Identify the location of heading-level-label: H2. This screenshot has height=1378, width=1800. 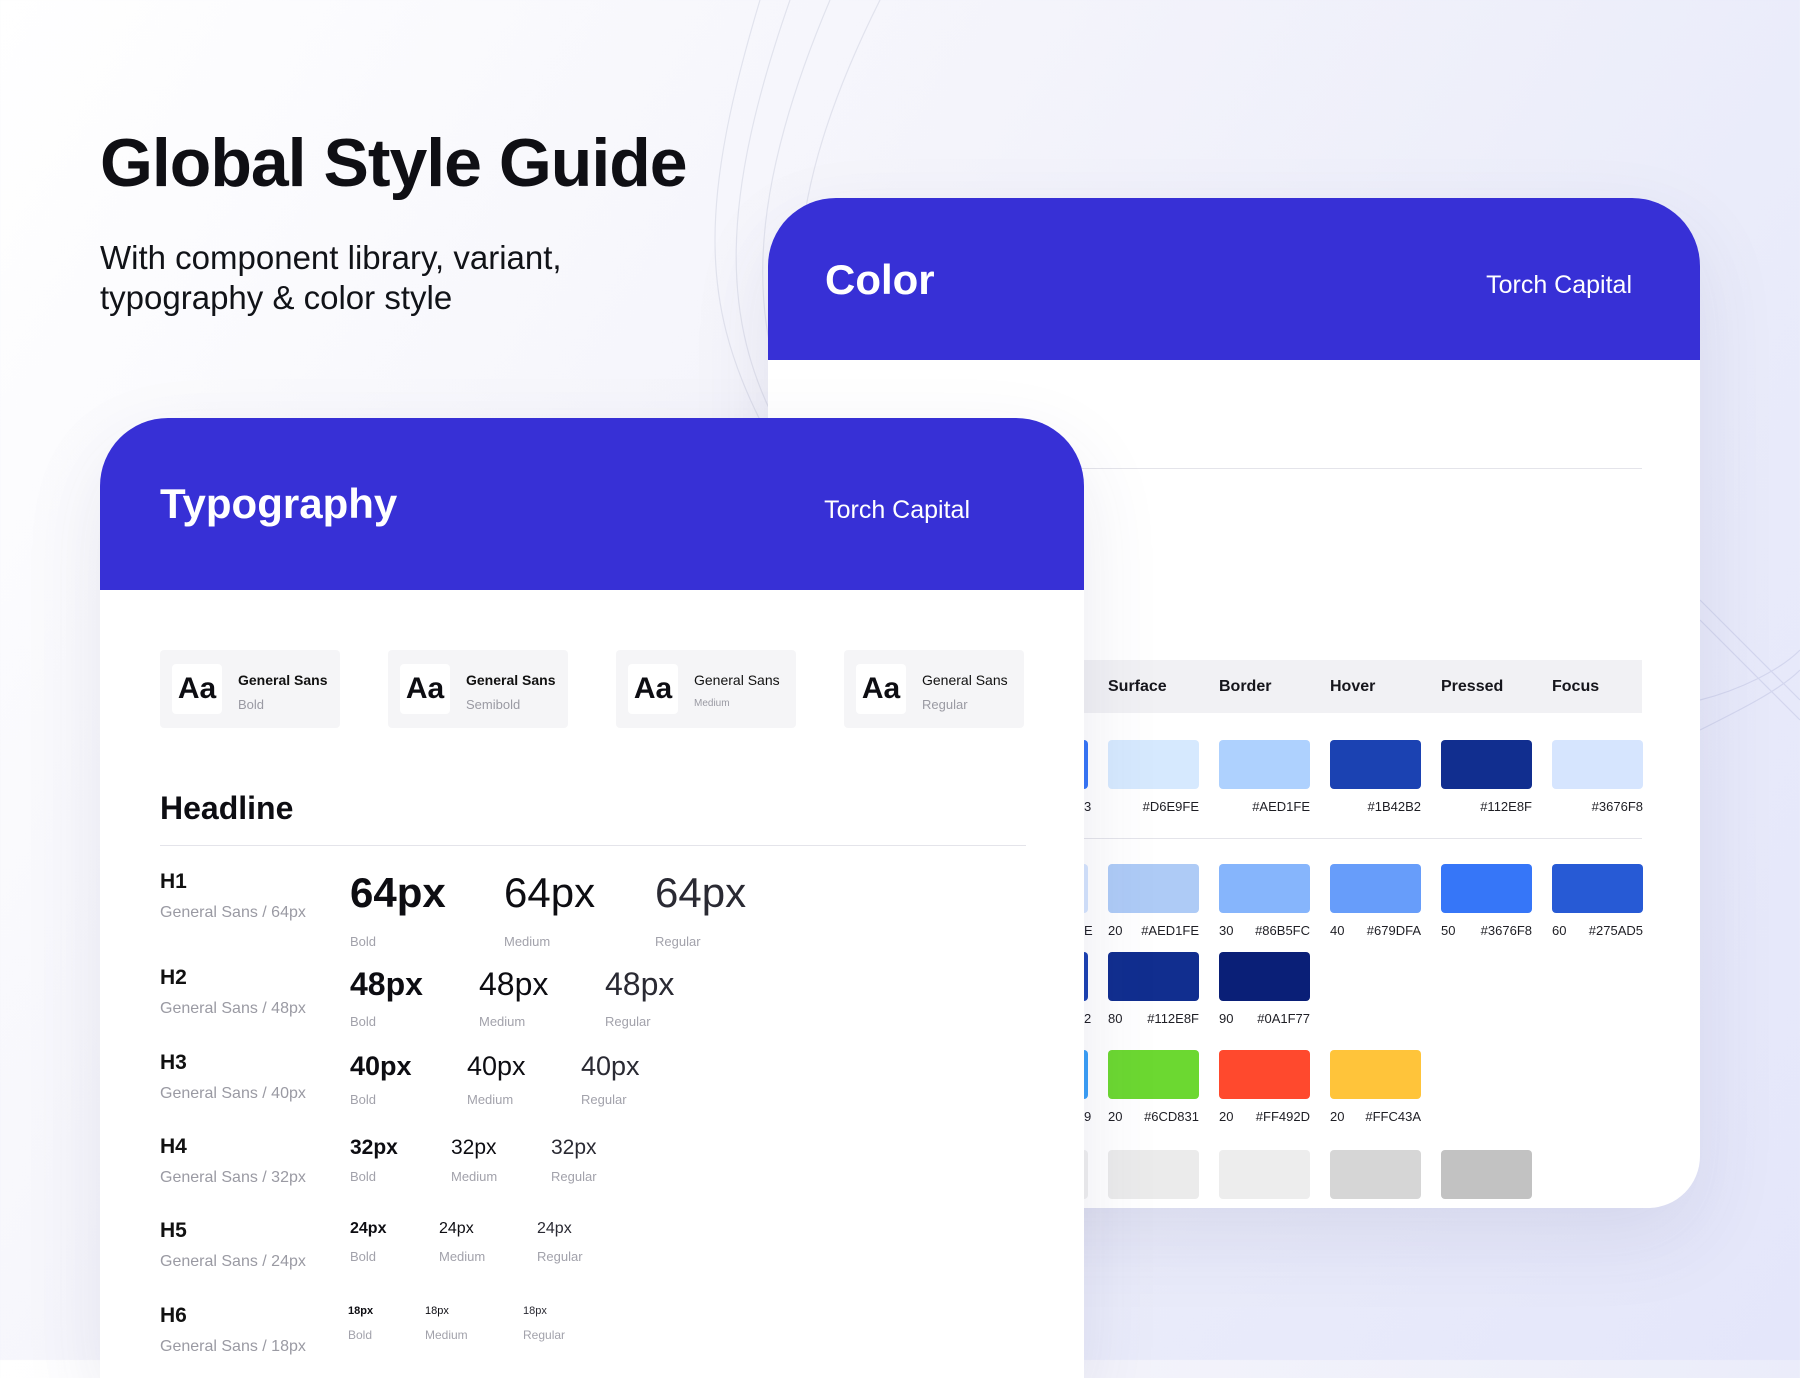
(173, 977).